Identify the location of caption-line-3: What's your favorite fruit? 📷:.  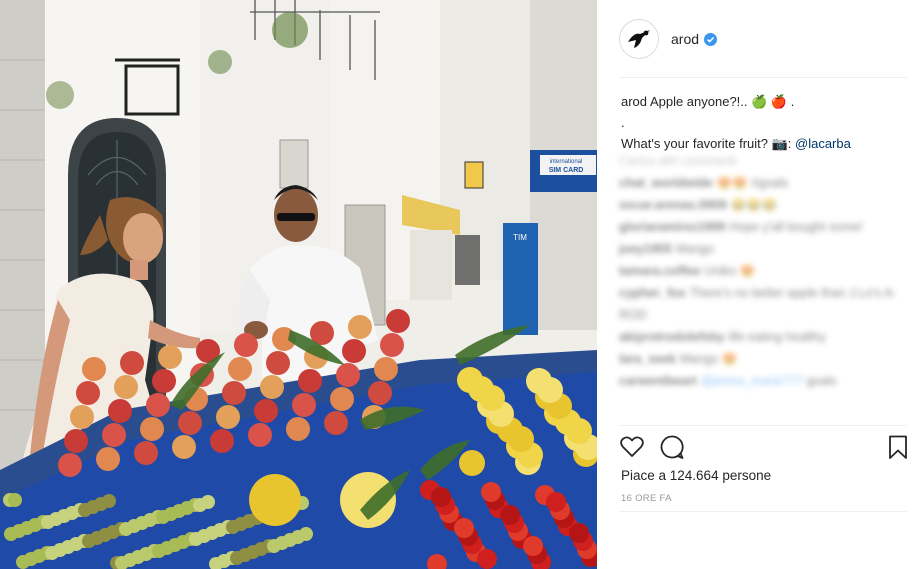
(708, 143).